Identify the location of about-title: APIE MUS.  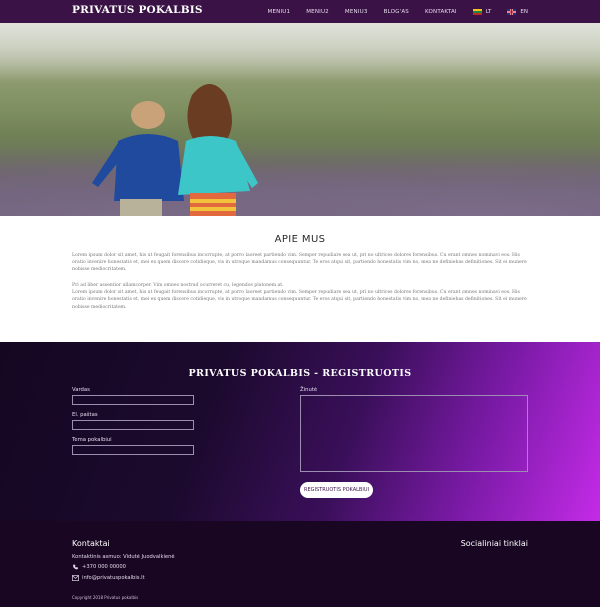
(300, 239).